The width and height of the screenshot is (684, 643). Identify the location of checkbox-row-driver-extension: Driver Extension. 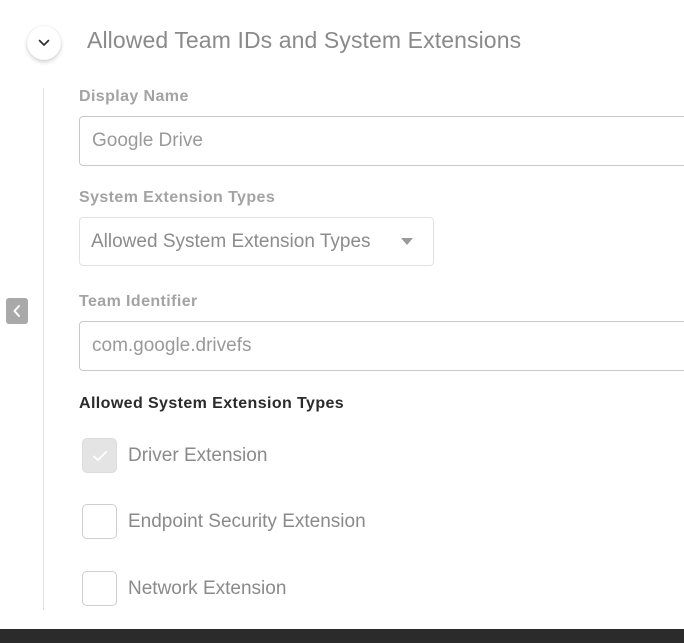
(174, 455).